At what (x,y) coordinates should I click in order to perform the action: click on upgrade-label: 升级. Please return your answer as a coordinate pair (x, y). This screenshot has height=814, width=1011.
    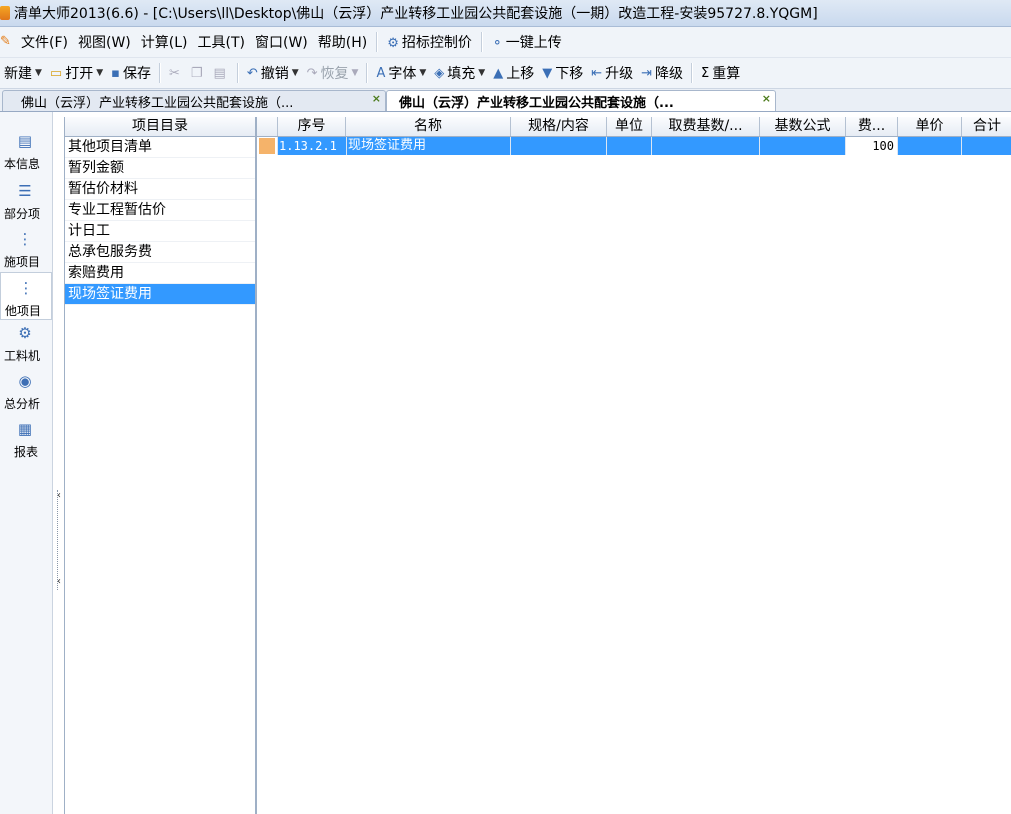
    Looking at the image, I should click on (619, 74).